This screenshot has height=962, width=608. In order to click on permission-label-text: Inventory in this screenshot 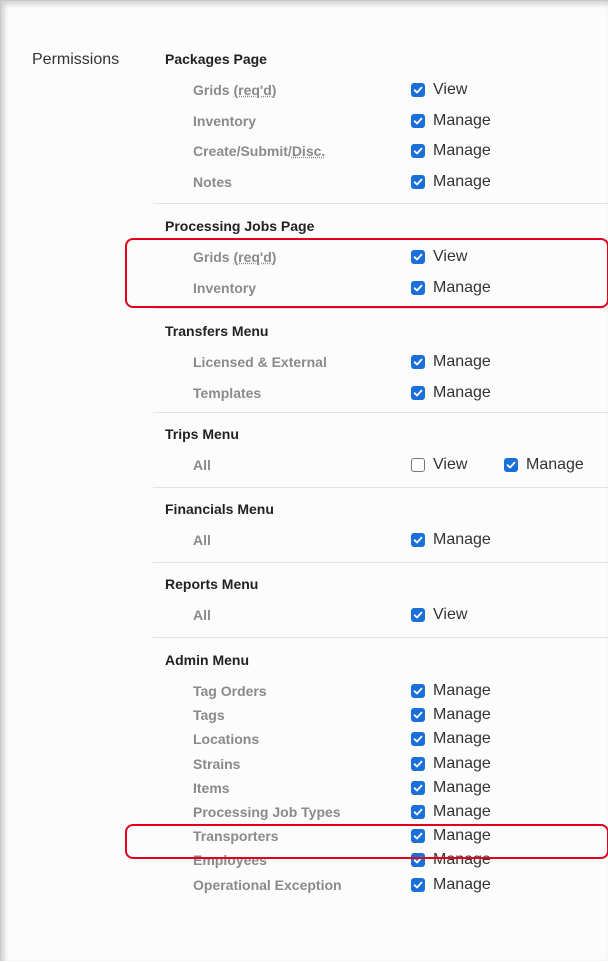, I will do `click(225, 120)`.